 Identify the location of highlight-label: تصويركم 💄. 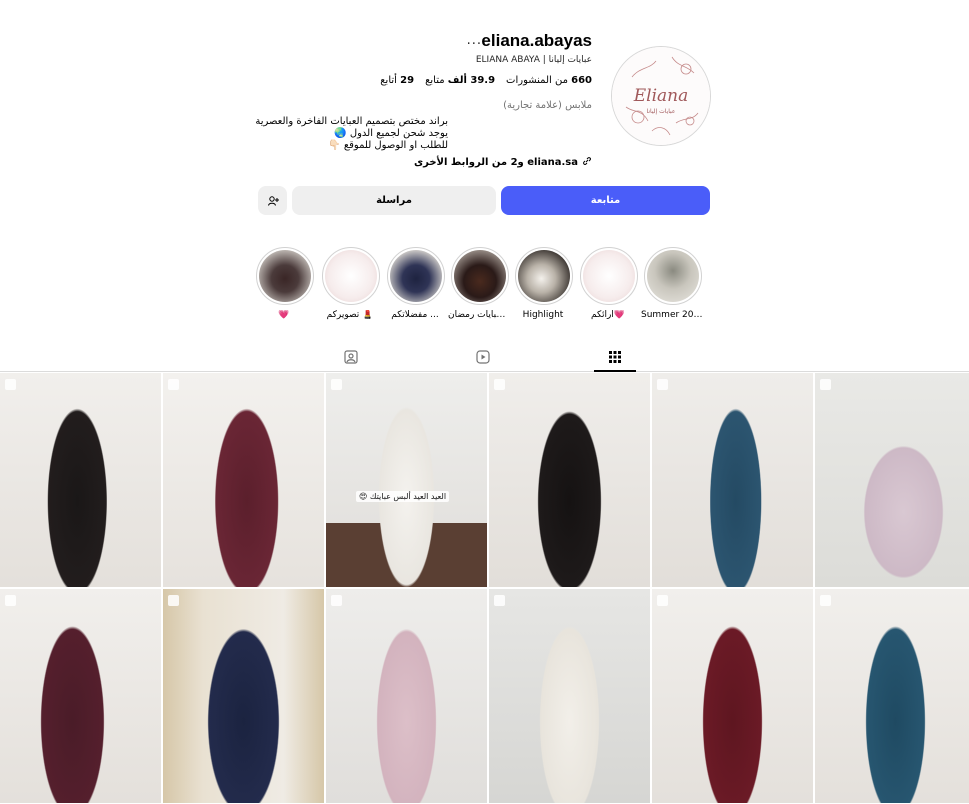
(350, 315).